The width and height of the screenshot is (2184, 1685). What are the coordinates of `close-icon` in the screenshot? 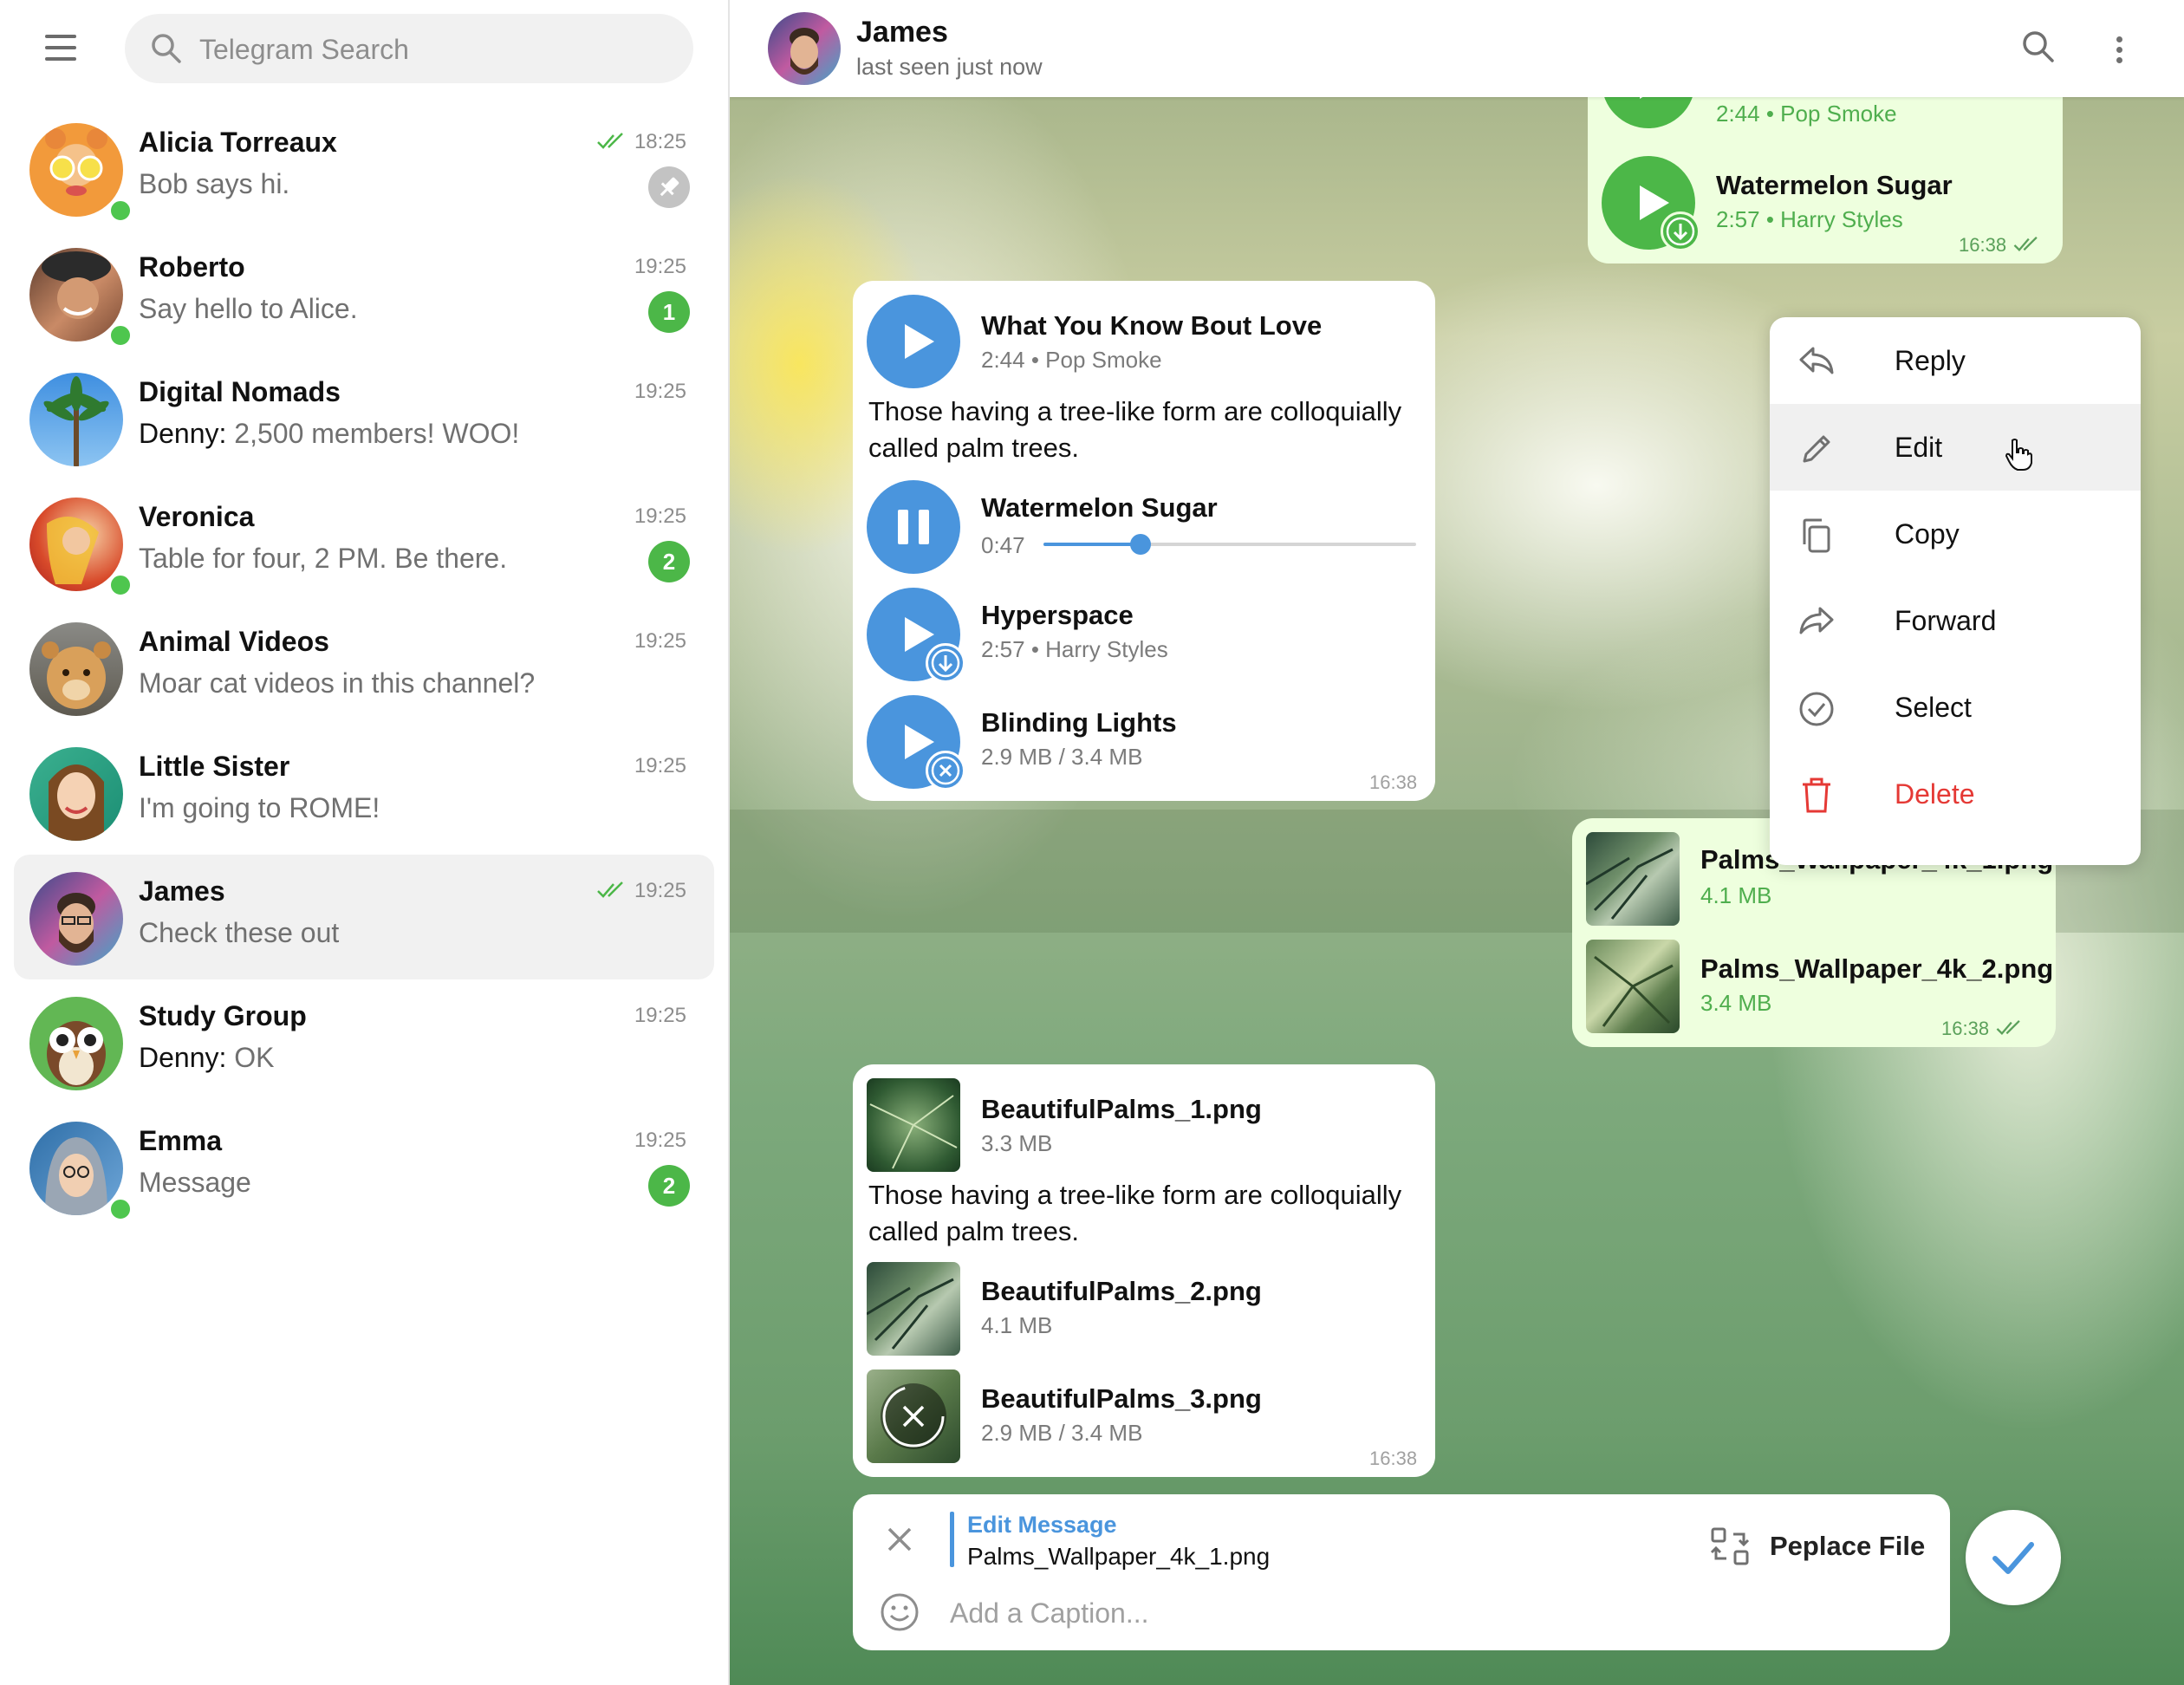 It's located at (899, 1539).